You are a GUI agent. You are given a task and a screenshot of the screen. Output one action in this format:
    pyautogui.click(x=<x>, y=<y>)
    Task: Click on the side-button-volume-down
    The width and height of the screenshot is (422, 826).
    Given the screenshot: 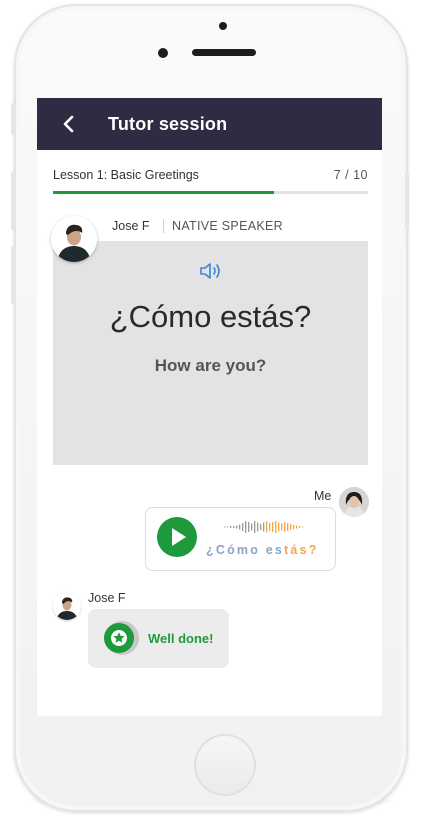 What is the action you would take?
    pyautogui.click(x=13, y=275)
    